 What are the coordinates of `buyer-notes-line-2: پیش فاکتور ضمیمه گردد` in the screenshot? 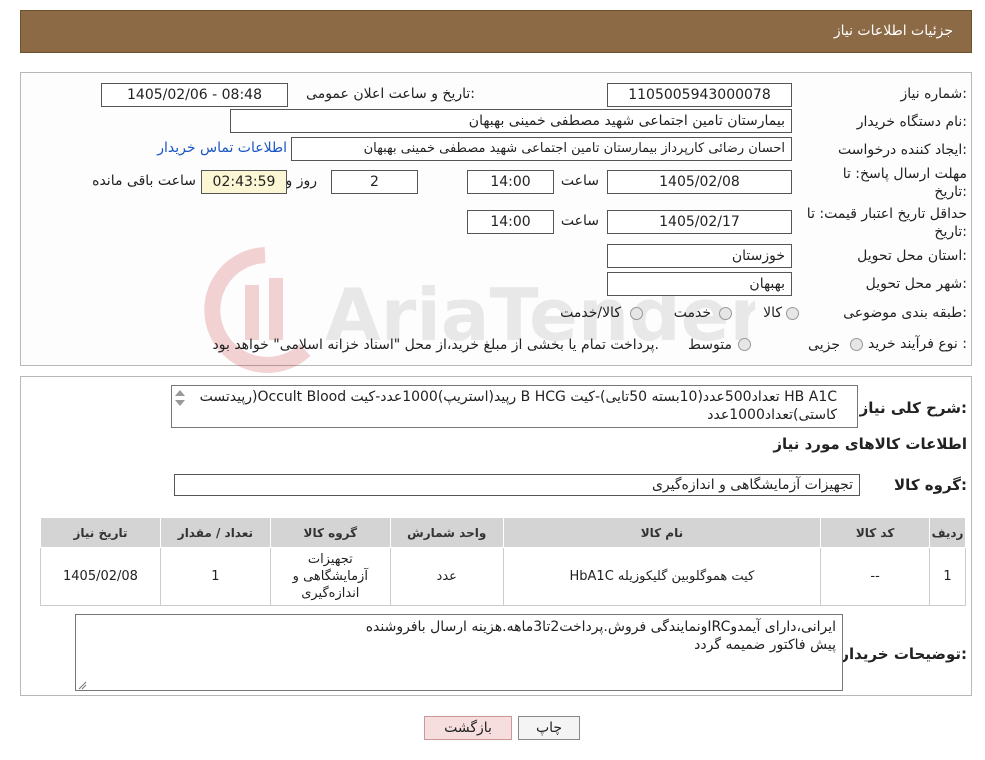 It's located at (765, 645).